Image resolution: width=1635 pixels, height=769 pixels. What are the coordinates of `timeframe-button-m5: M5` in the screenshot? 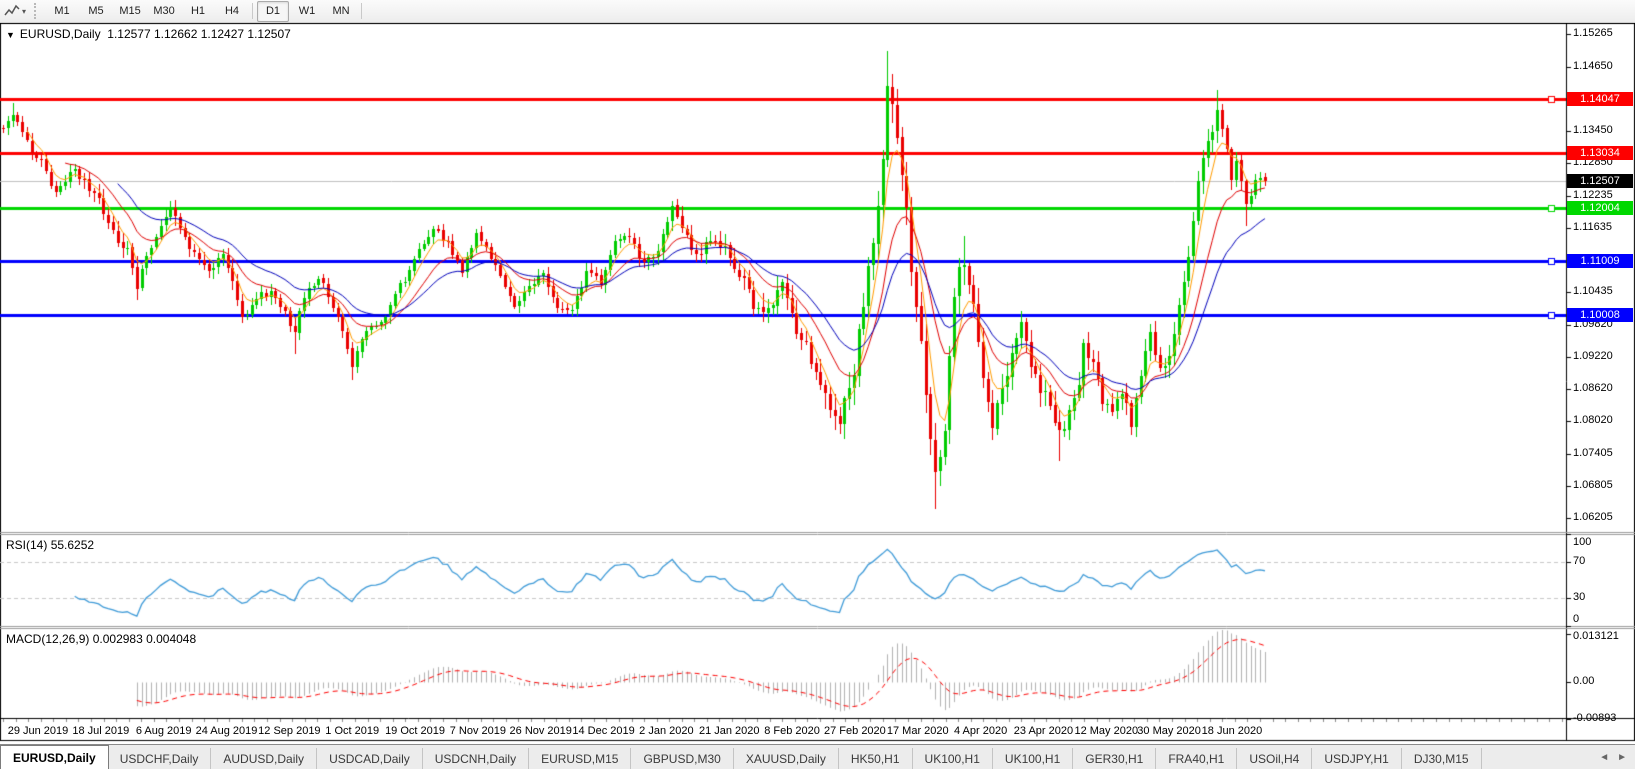 It's located at (96, 11).